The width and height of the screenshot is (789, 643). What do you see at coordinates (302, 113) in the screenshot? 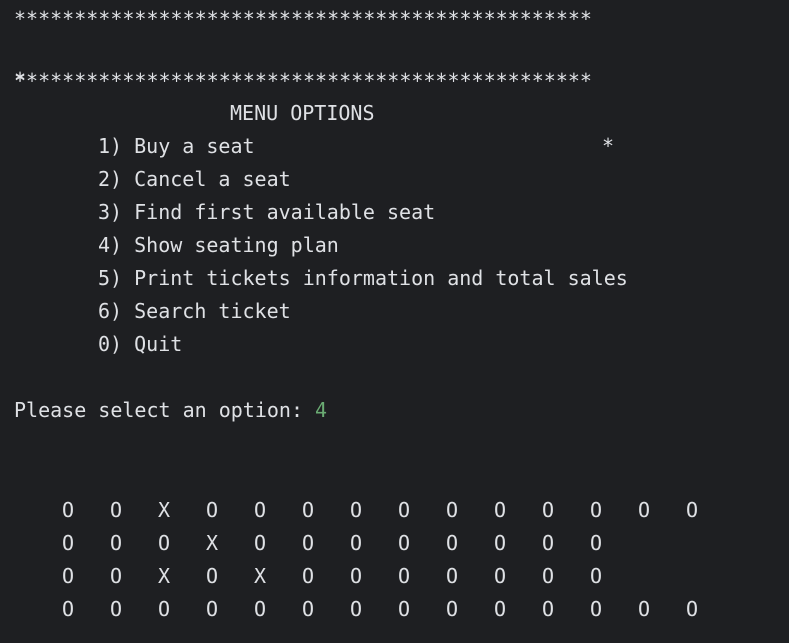
I see `menu-title: MENU OPTIONS` at bounding box center [302, 113].